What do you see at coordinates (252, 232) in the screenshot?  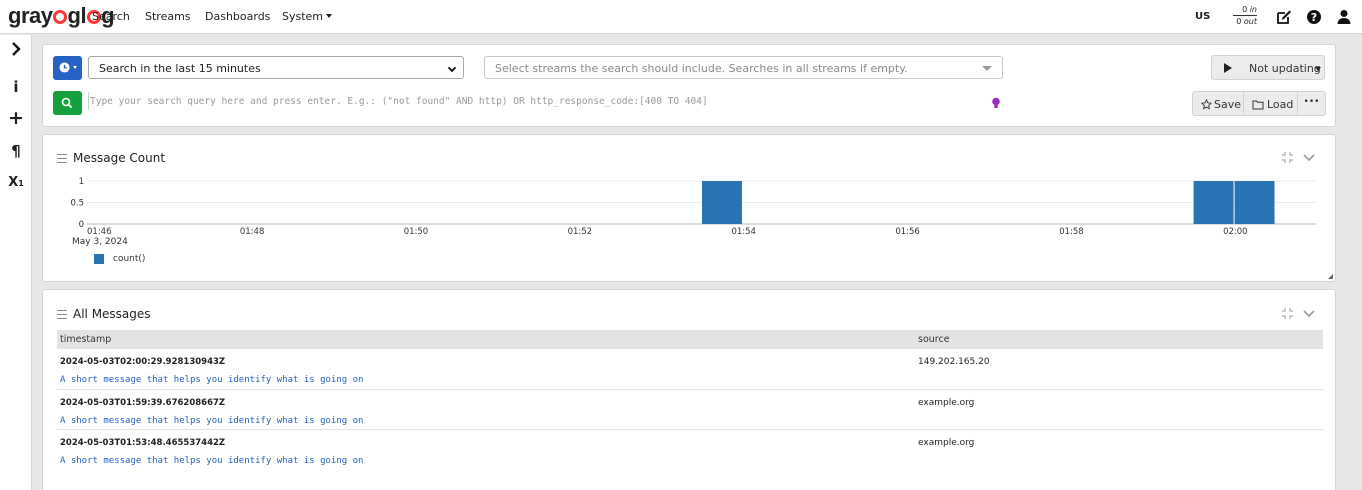 I see `x-tick-label: 01:48` at bounding box center [252, 232].